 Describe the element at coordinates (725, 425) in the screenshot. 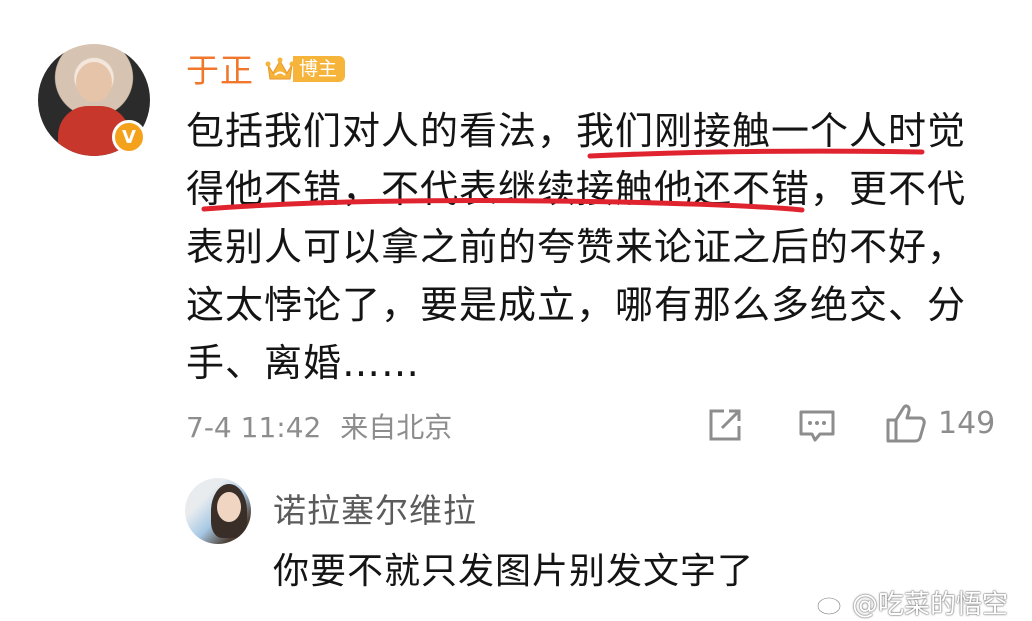

I see `share-icon` at that location.